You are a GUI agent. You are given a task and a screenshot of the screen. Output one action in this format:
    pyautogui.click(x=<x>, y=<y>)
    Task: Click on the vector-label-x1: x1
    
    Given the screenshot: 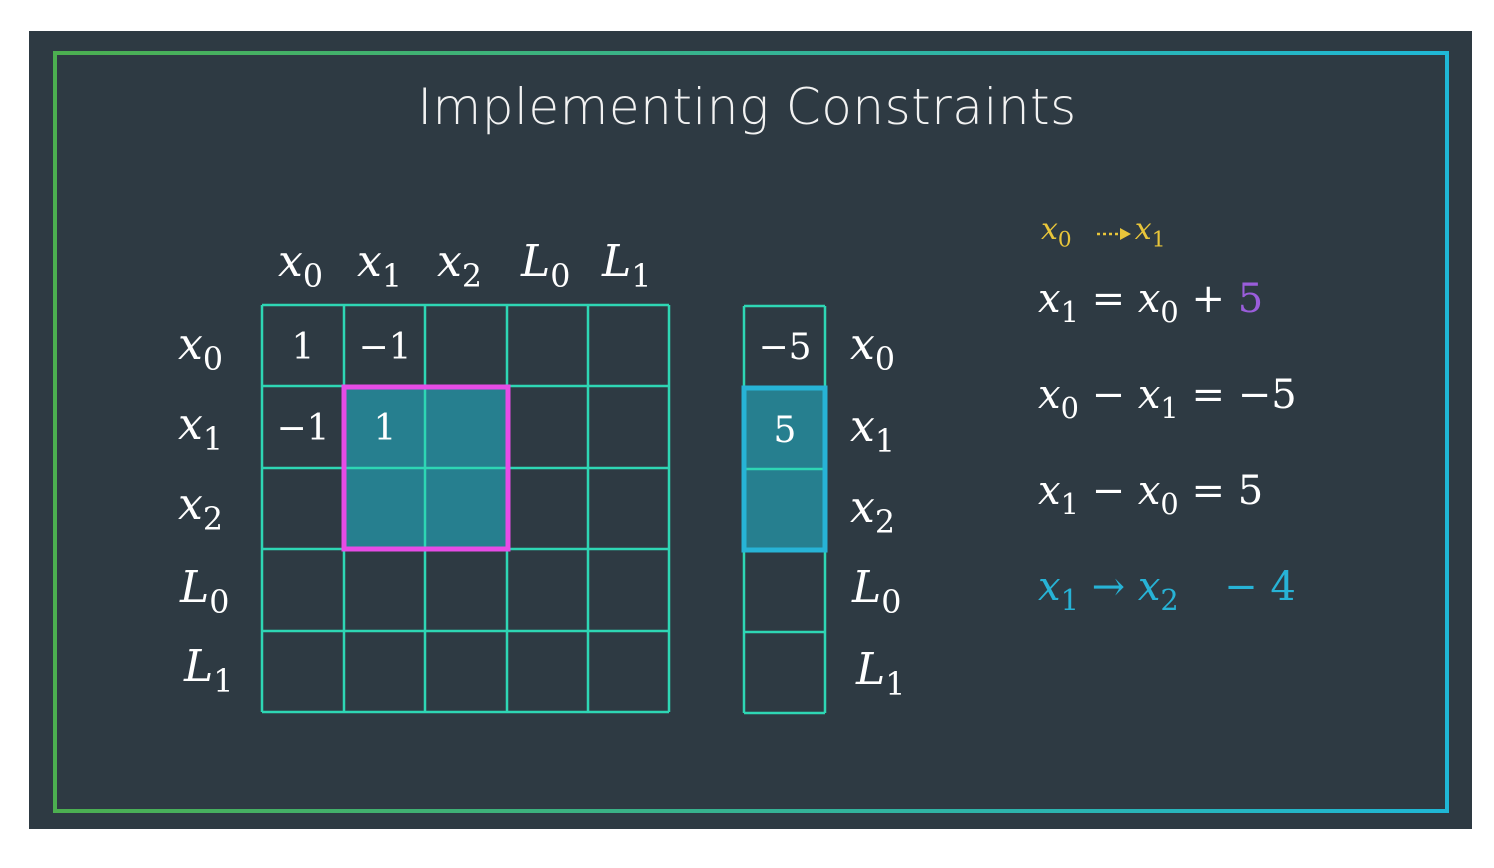 What is the action you would take?
    pyautogui.click(x=872, y=431)
    